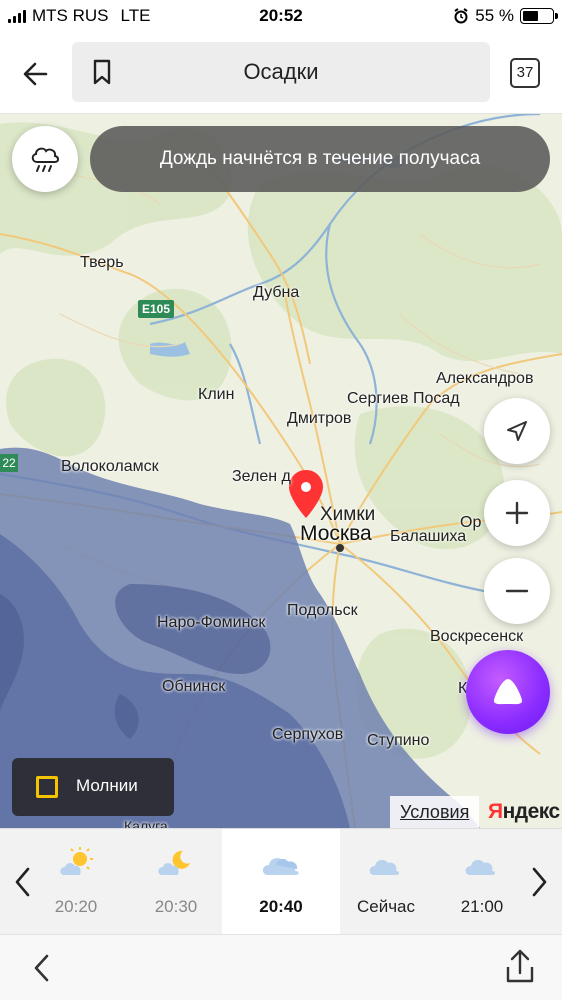 Image resolution: width=562 pixels, height=1000 pixels. I want to click on city-stupino: Ступино, so click(398, 740).